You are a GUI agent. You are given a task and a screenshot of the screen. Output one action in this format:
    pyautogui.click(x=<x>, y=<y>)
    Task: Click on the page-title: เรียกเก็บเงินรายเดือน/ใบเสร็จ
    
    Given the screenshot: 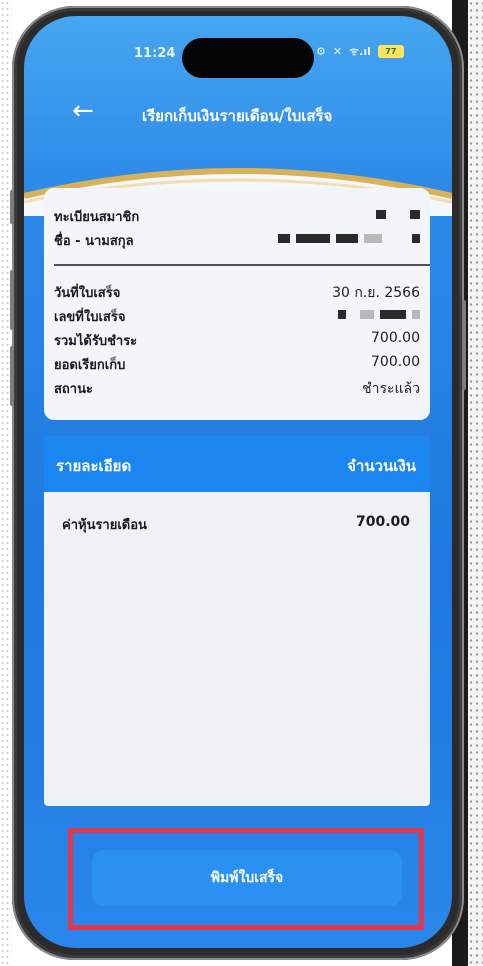 What is the action you would take?
    pyautogui.click(x=237, y=116)
    